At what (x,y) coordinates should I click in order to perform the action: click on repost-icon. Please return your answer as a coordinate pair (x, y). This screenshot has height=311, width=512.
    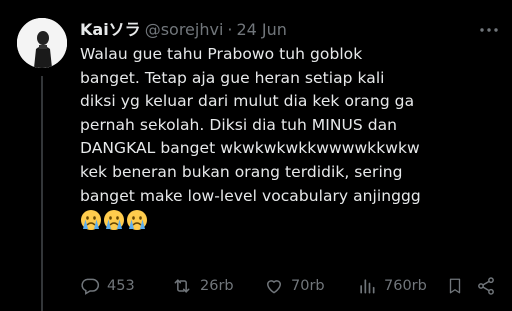
    Looking at the image, I should click on (182, 286).